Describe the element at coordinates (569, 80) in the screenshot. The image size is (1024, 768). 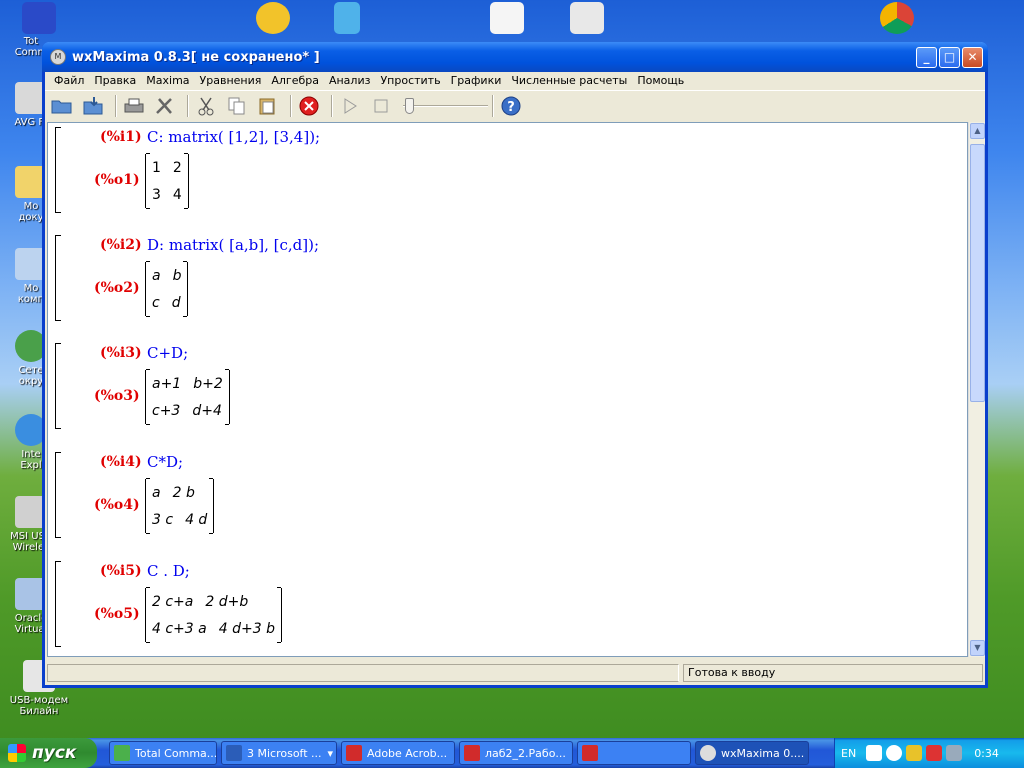
I see `menu-numeric: Численные расчеты` at that location.